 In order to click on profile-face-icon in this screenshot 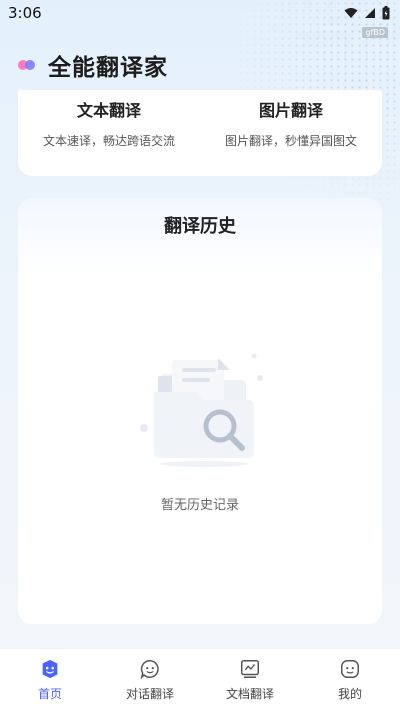, I will do `click(350, 669)`.